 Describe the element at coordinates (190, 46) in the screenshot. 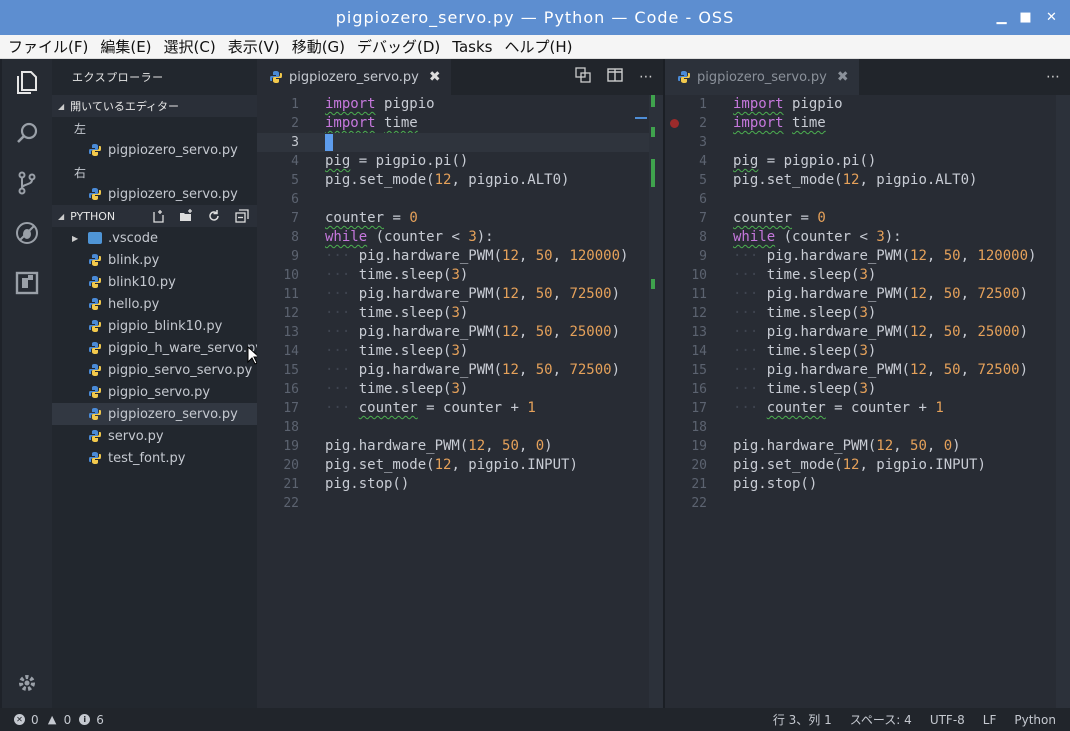

I see `menu-selection: 選択(C)` at that location.